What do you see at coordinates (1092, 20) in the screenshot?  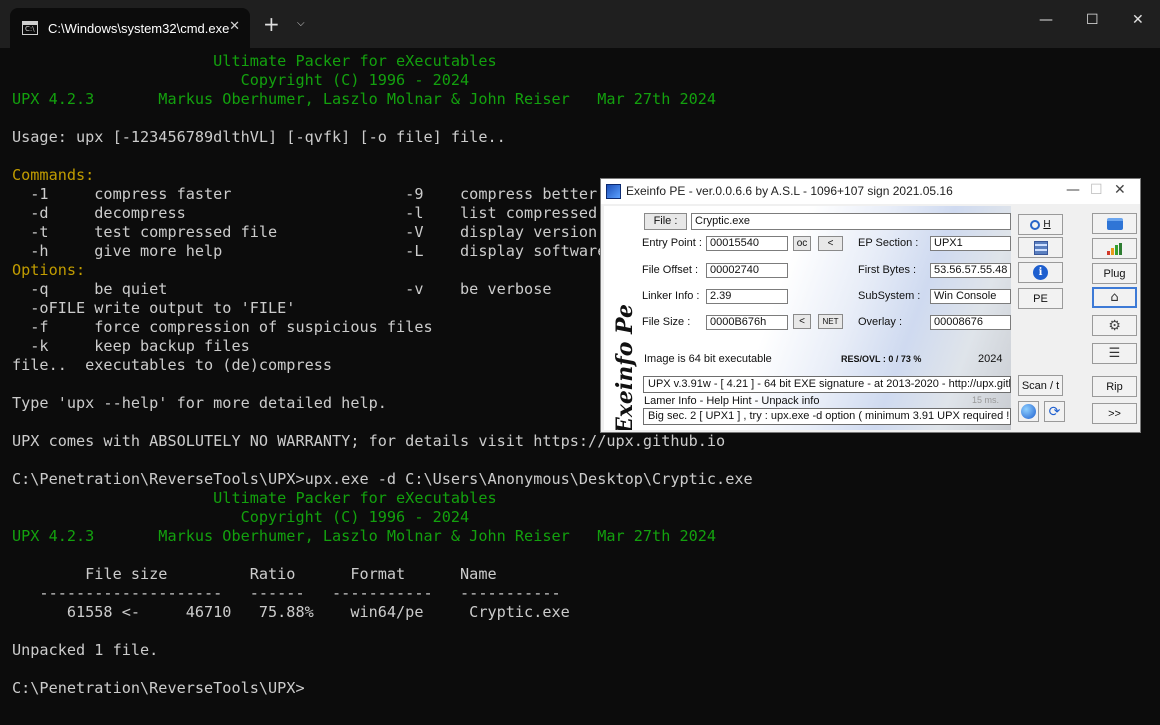 I see `maximize-button: ☐` at bounding box center [1092, 20].